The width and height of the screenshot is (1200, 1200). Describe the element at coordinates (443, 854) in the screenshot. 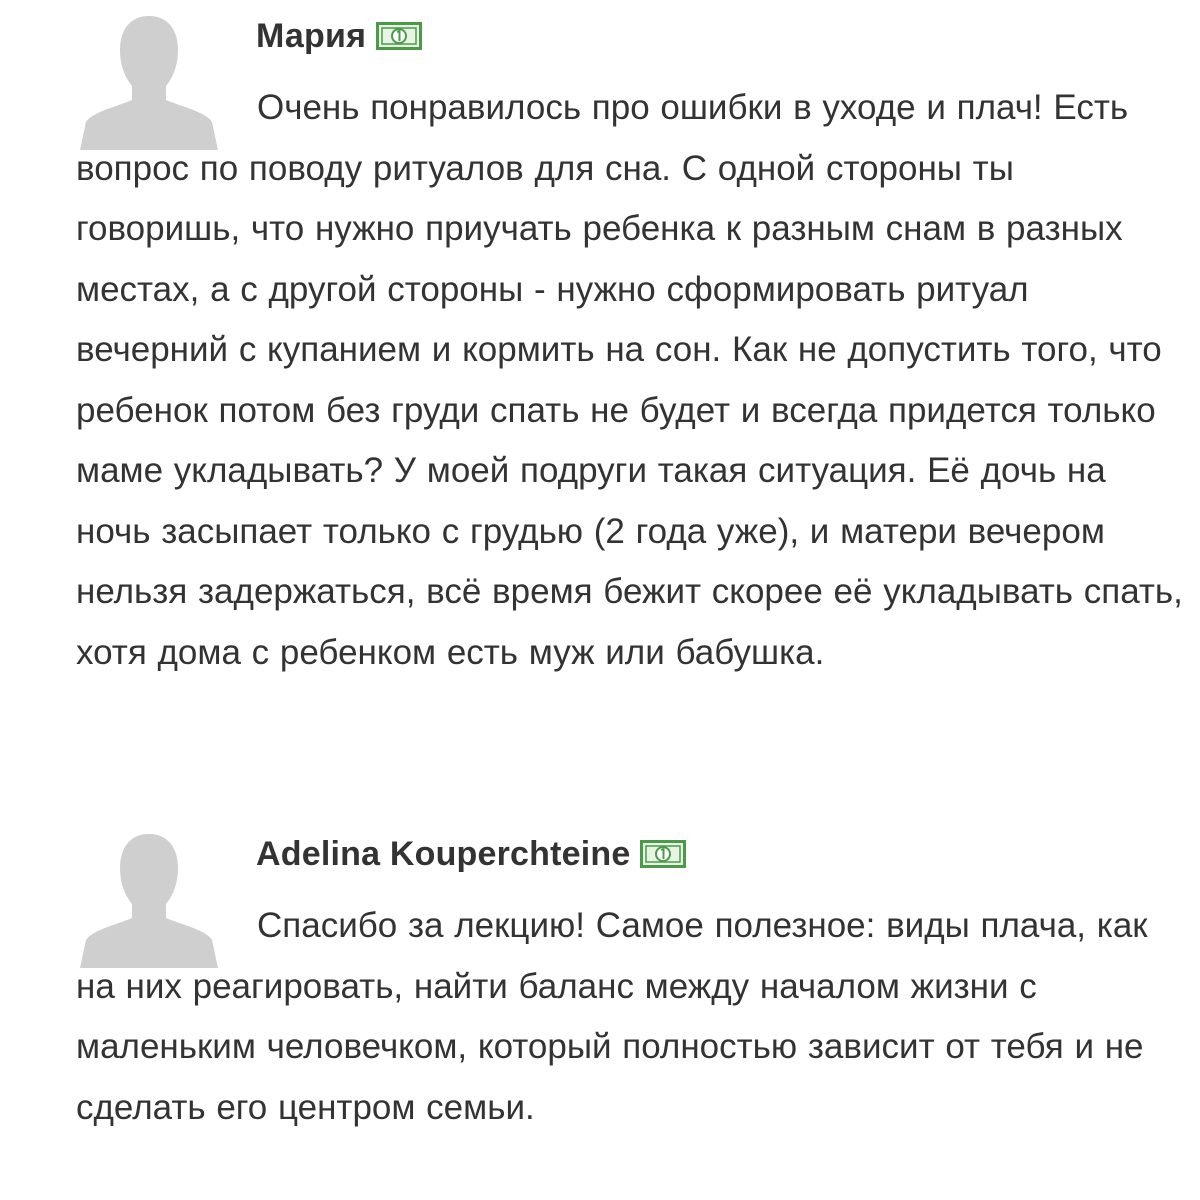

I see `author-name: Adelina Kouperchteine` at that location.